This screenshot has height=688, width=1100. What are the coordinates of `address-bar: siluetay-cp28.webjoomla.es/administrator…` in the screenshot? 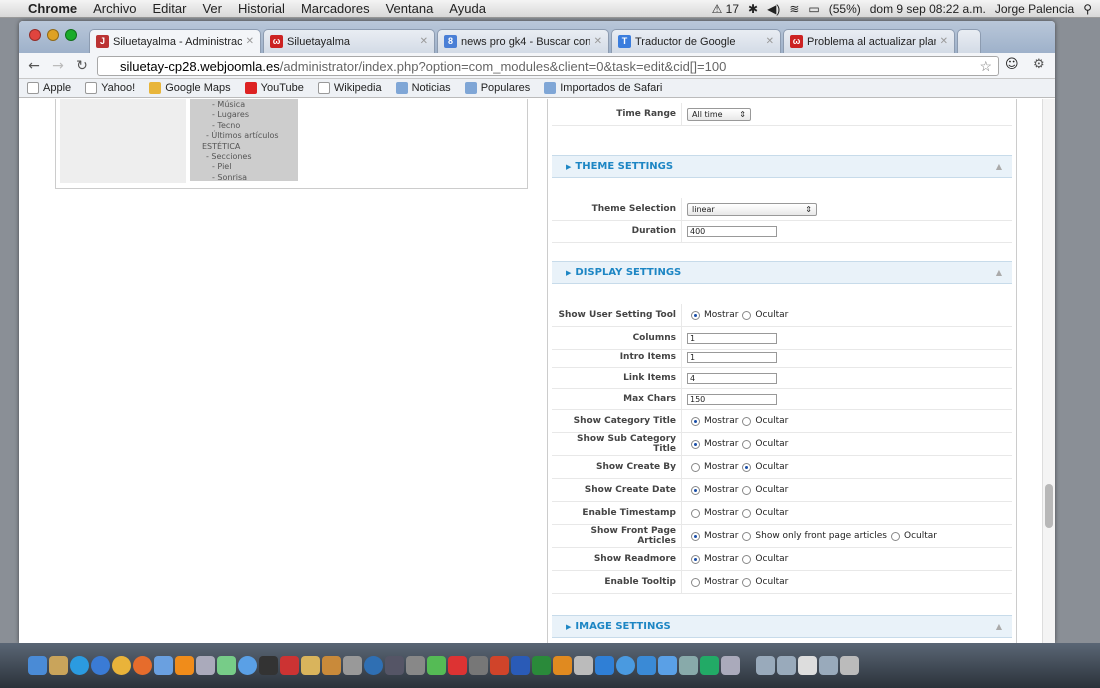 It's located at (548, 66).